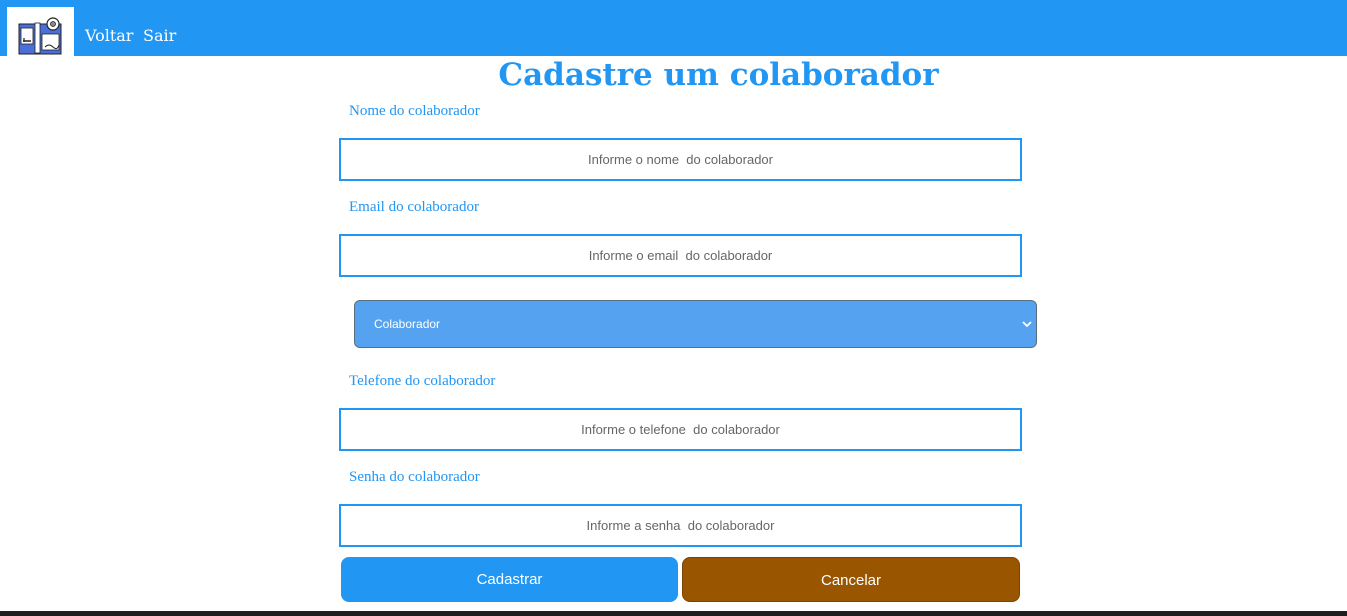 The height and width of the screenshot is (616, 1347). I want to click on cancelar-button: Cancelar, so click(851, 579).